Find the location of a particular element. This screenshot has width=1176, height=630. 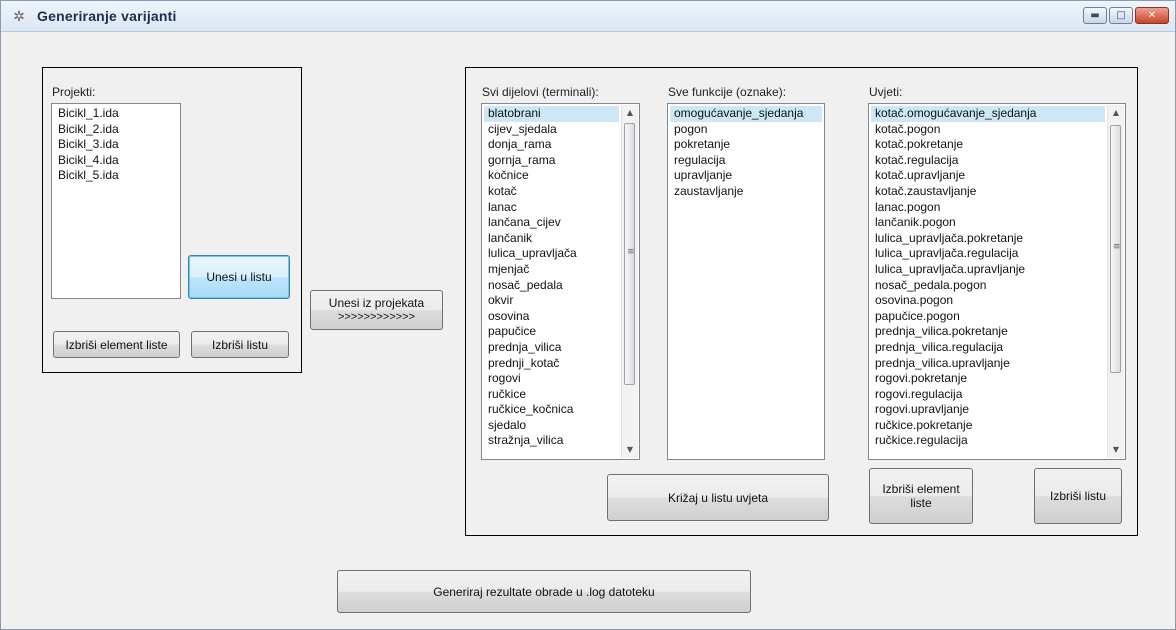

condition-list-item: prednja_vilica.pokretanje is located at coordinates (988, 332).